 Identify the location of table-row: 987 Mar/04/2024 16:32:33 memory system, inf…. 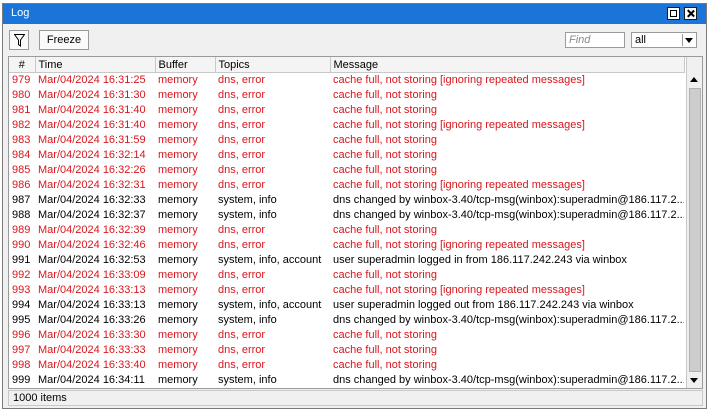
(346, 200).